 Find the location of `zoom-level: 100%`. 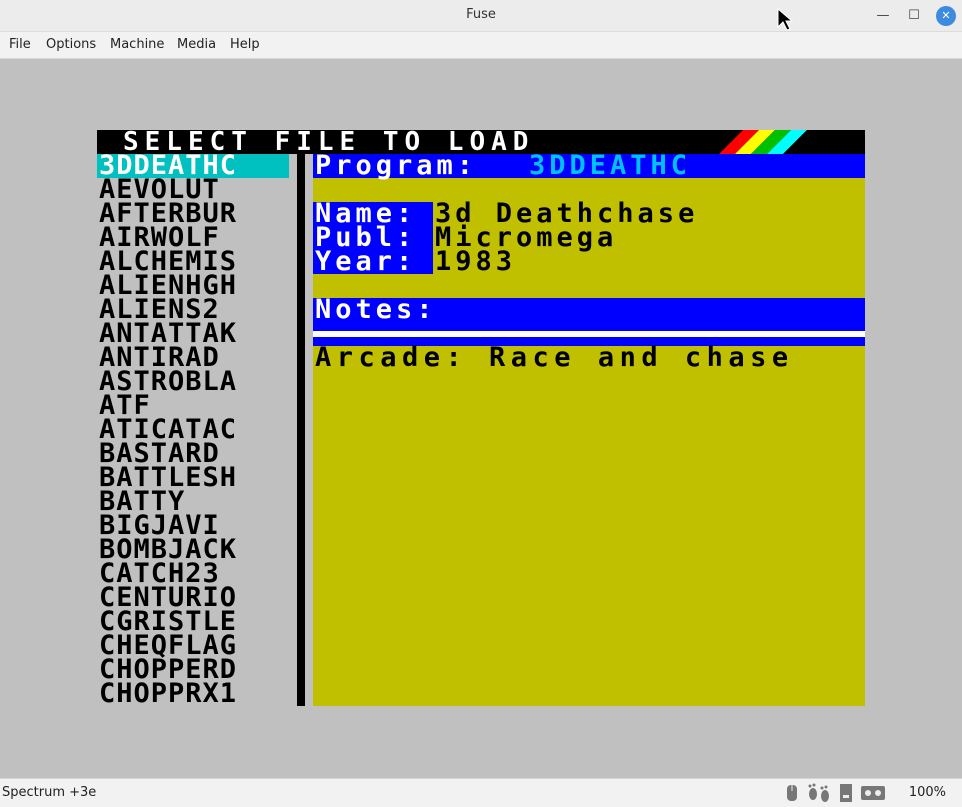

zoom-level: 100% is located at coordinates (927, 792).